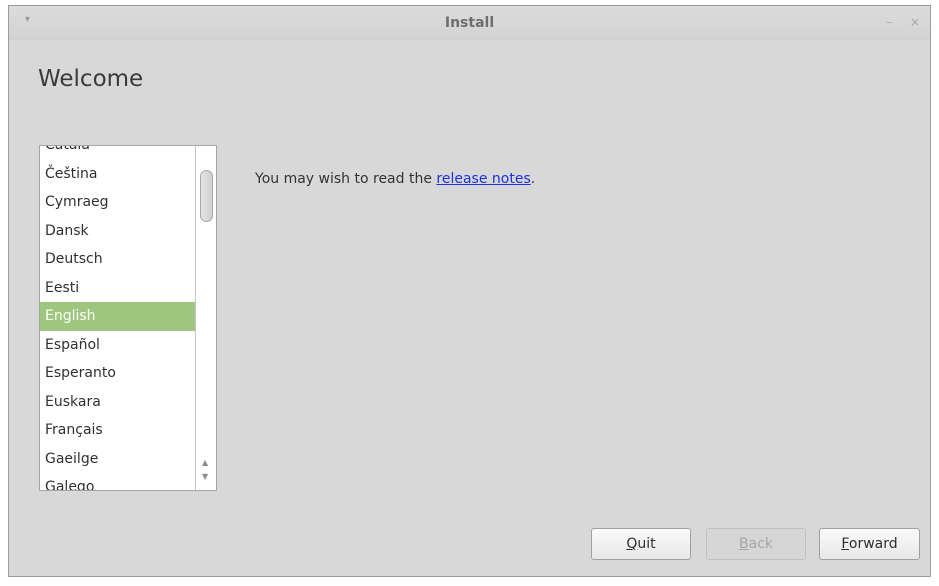  Describe the element at coordinates (118, 288) in the screenshot. I see `list-item: Eesti` at that location.